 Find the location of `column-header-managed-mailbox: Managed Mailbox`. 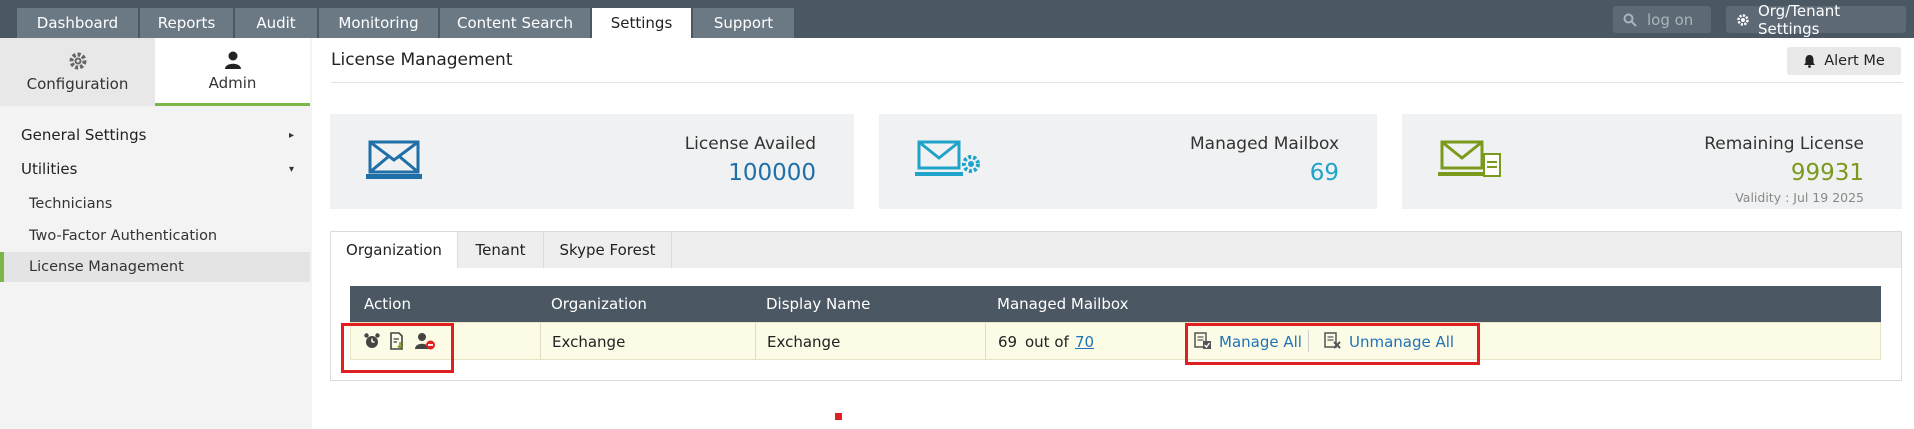

column-header-managed-mailbox: Managed Mailbox is located at coordinates (1062, 304).